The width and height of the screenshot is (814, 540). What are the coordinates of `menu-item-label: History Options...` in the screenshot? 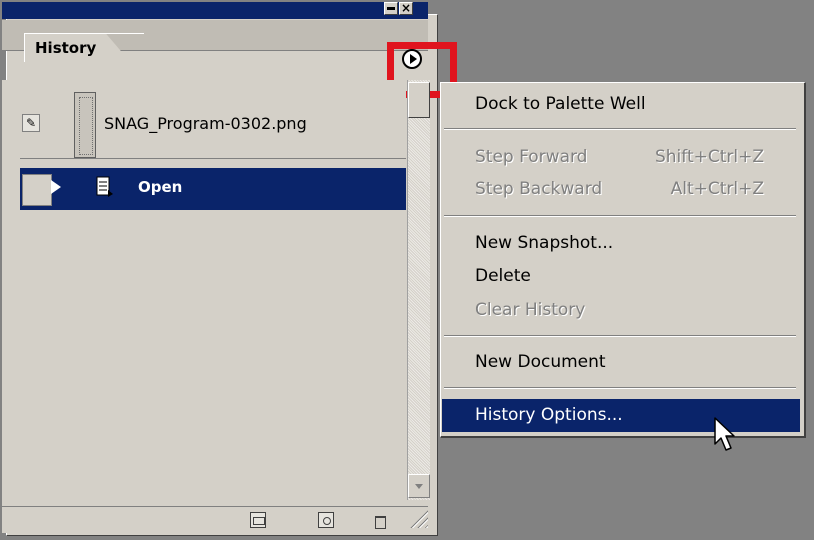 It's located at (549, 415).